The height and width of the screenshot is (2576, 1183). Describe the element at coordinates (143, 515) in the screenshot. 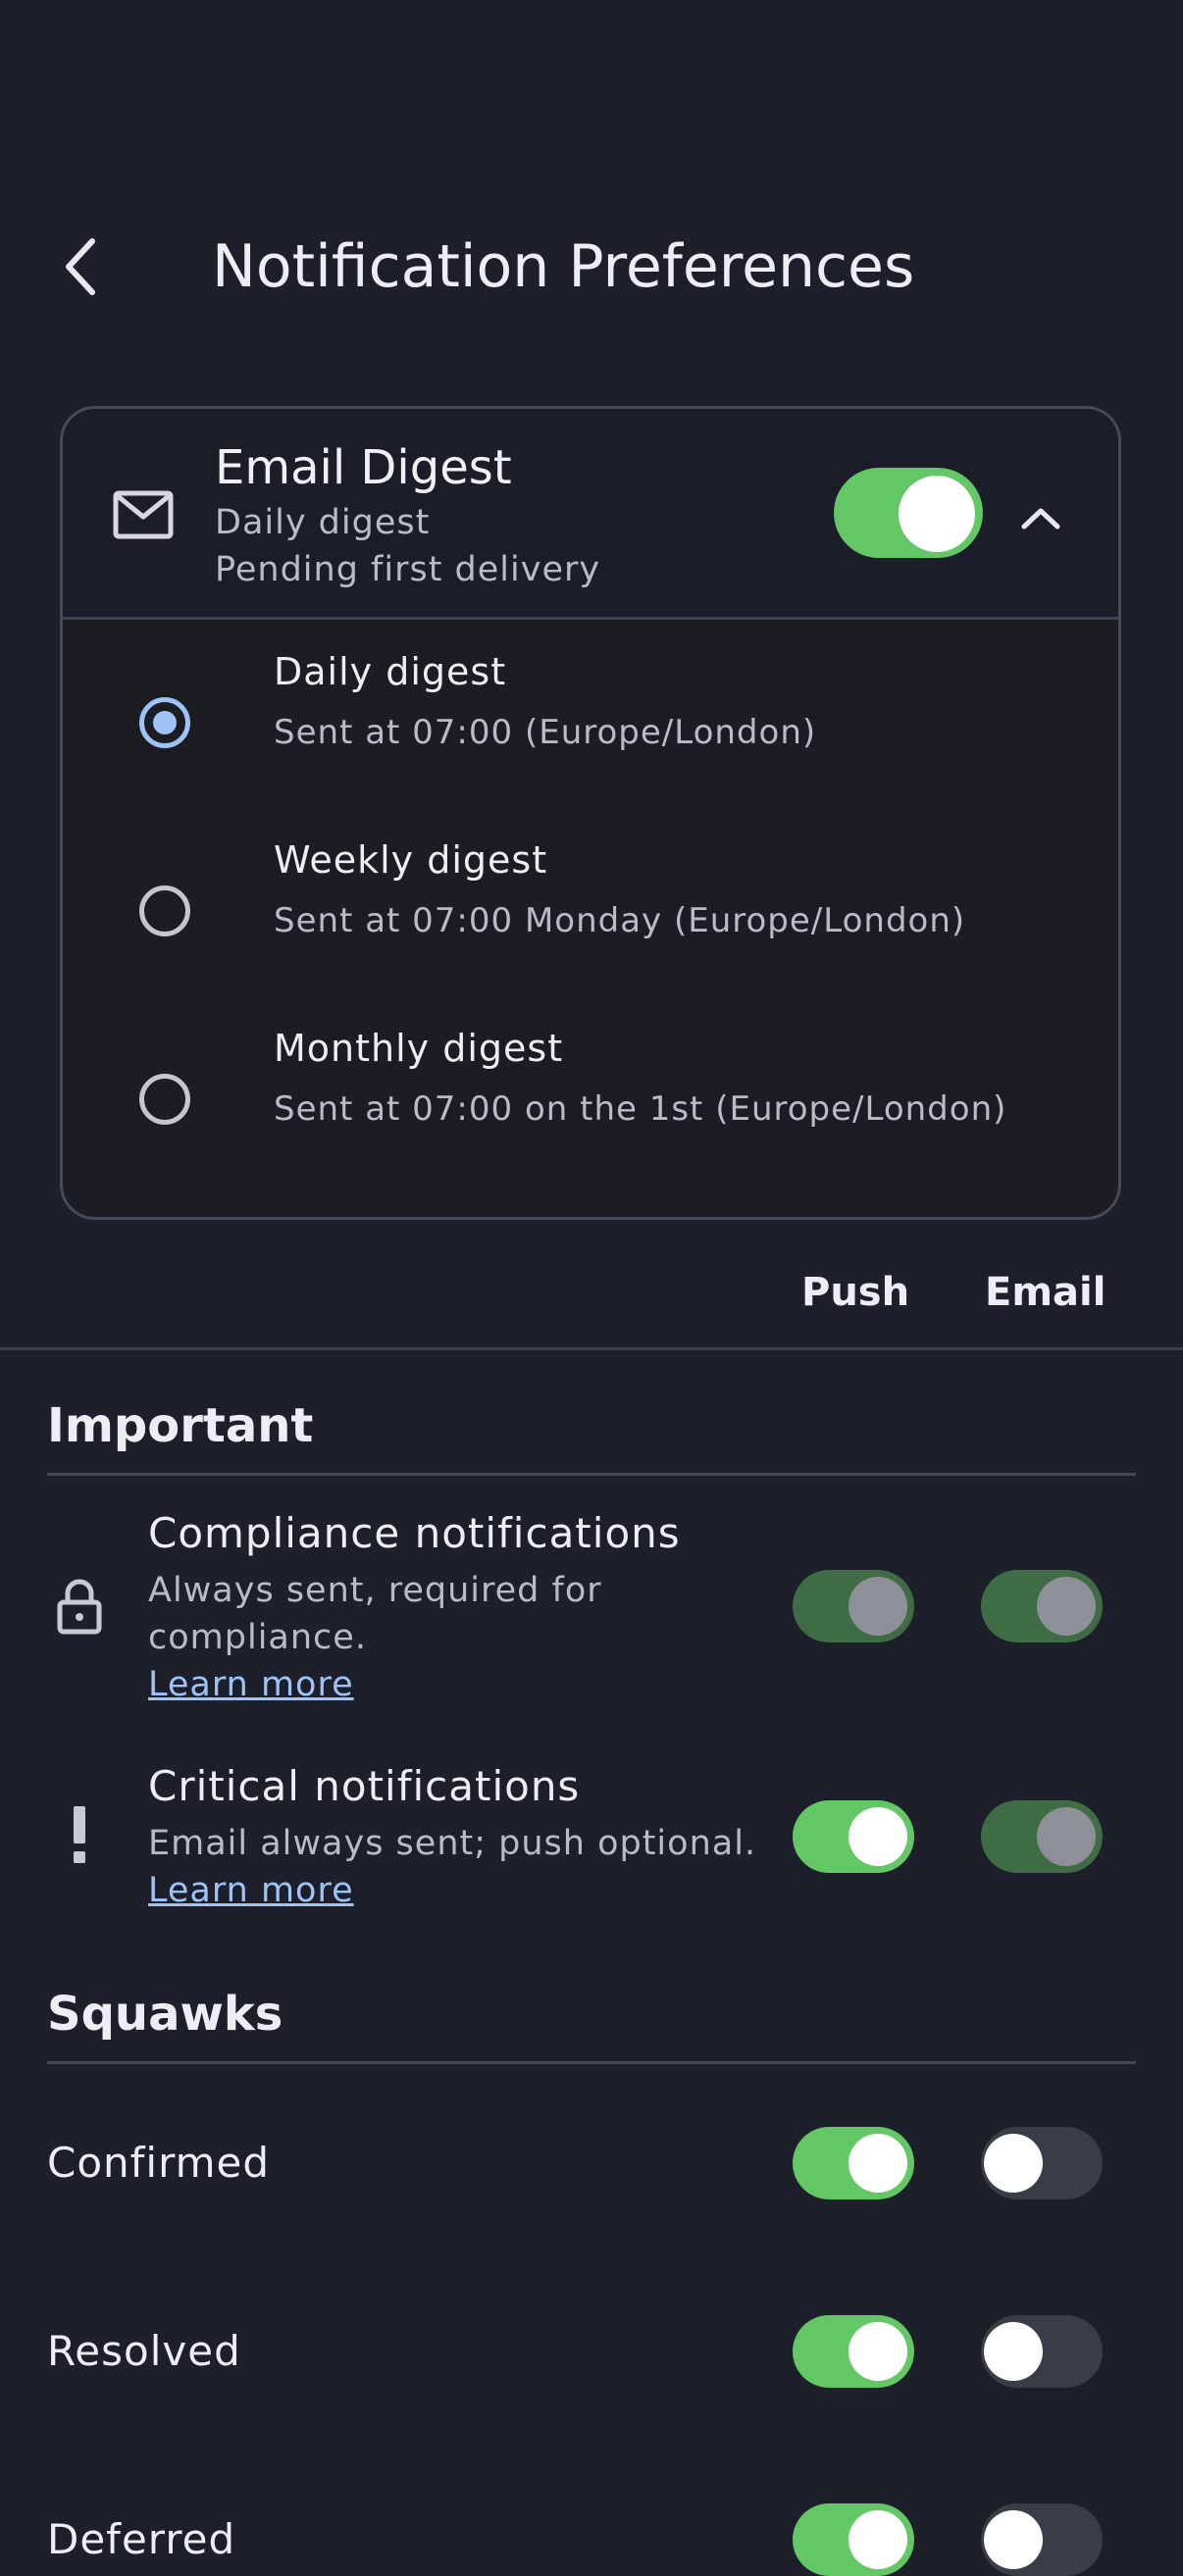

I see `mail-icon` at that location.